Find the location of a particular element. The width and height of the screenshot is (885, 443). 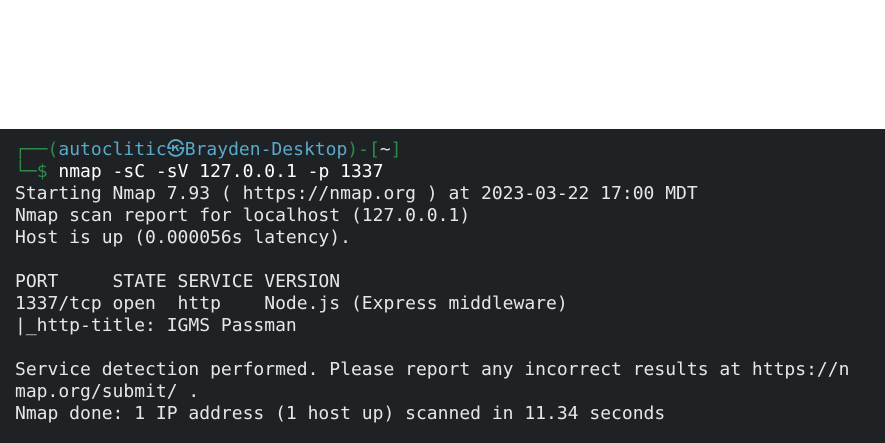

prompt-dollar: $ is located at coordinates (42, 171).